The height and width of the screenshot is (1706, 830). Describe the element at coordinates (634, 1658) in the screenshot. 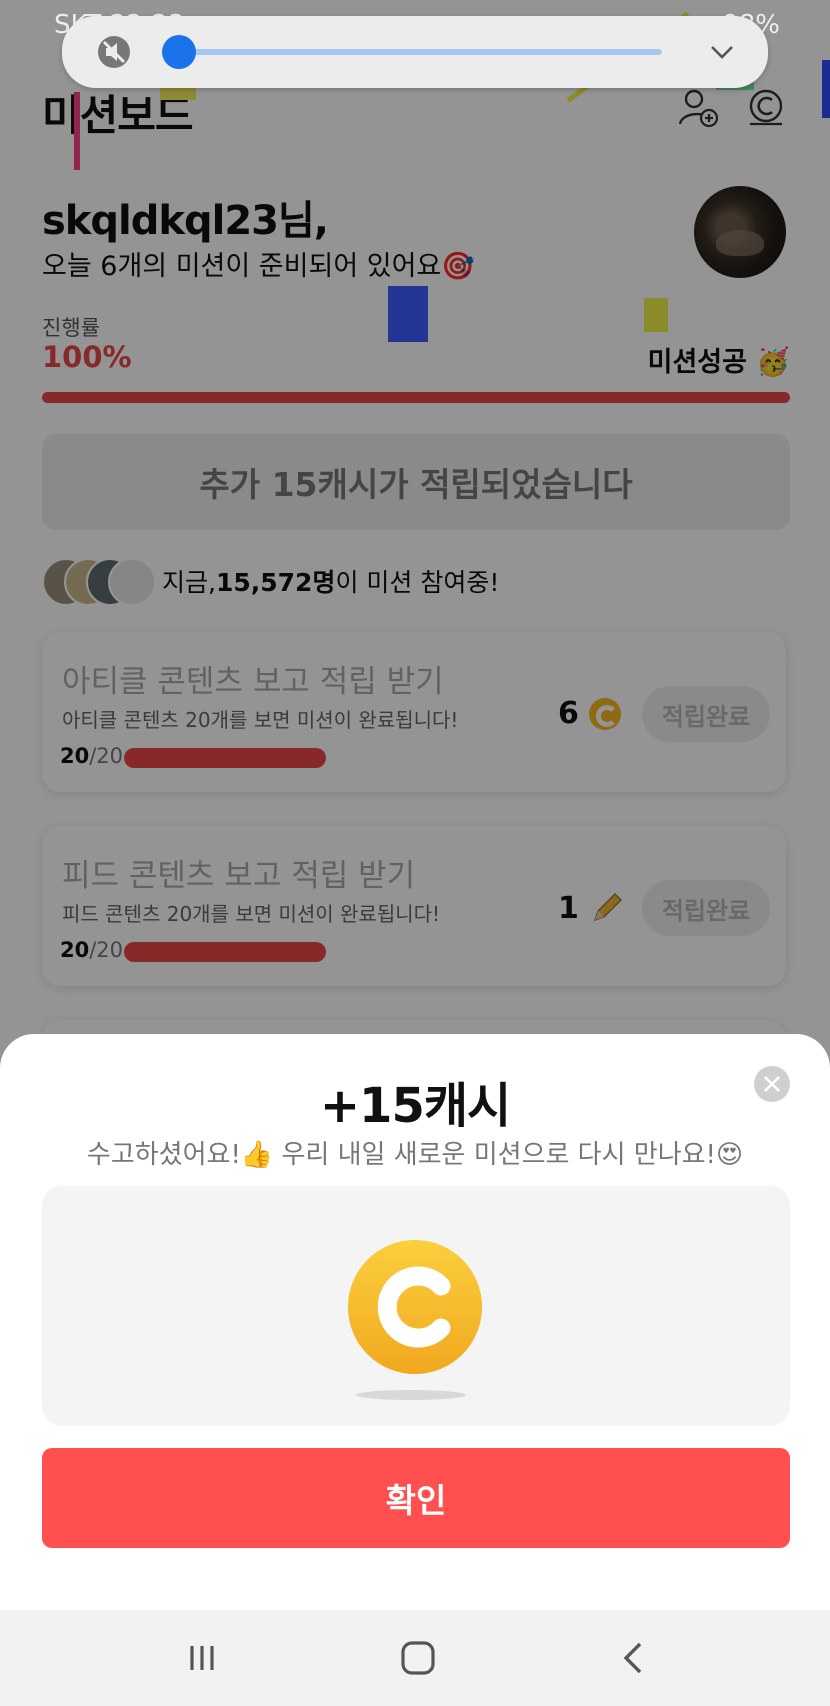

I see `back-icon` at that location.